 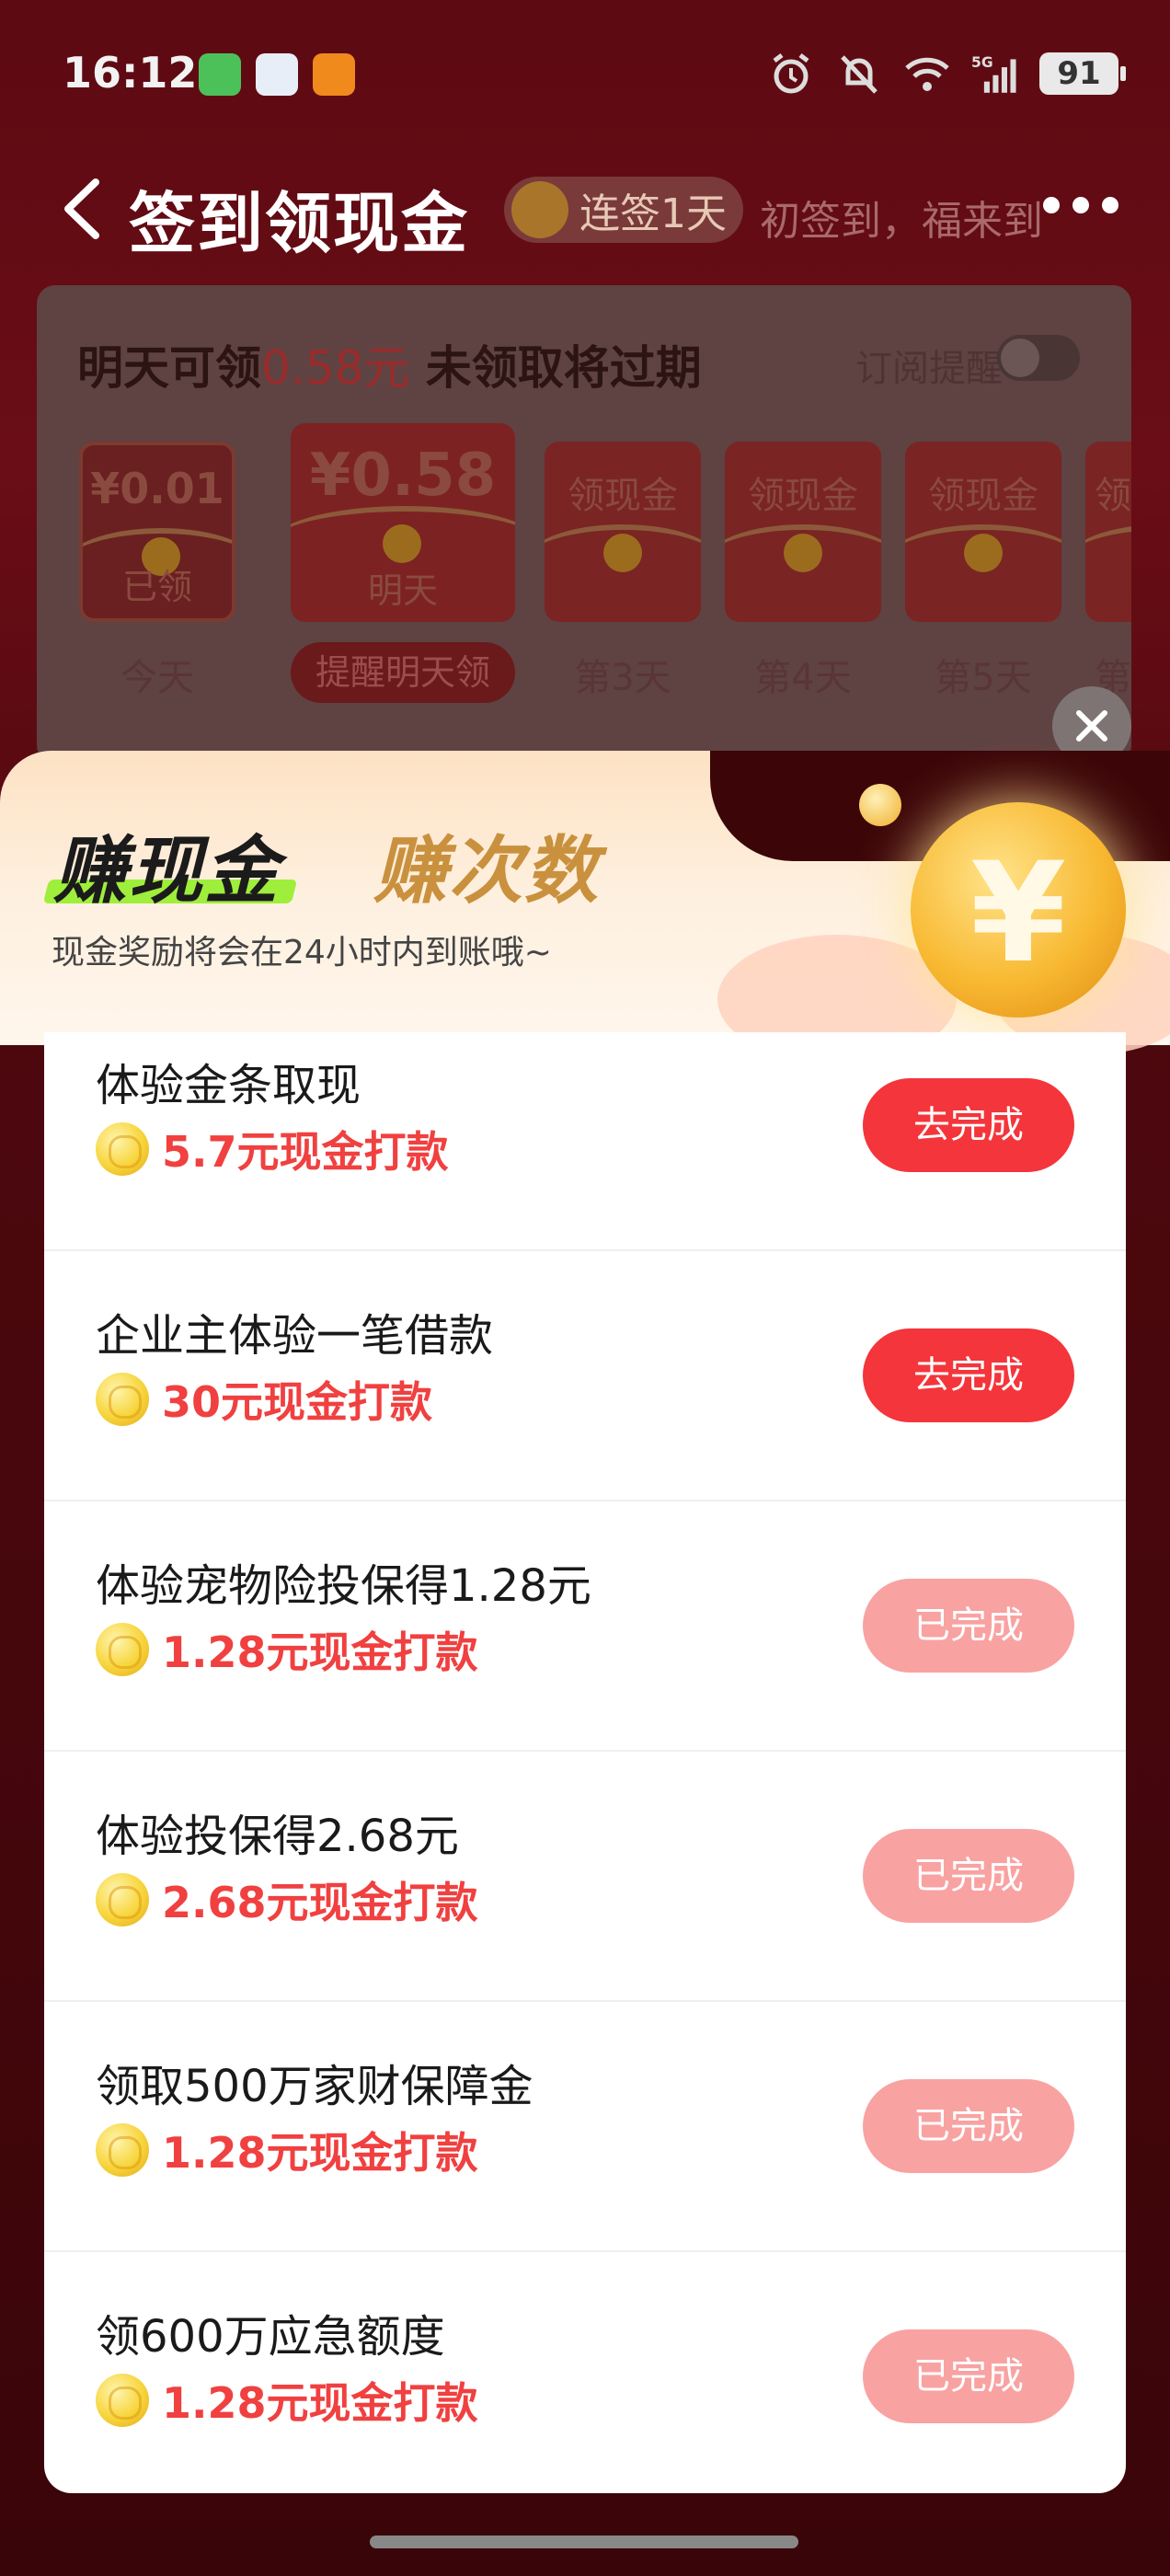 What do you see at coordinates (270, 2337) in the screenshot?
I see `task-title: 领600万应急额度` at bounding box center [270, 2337].